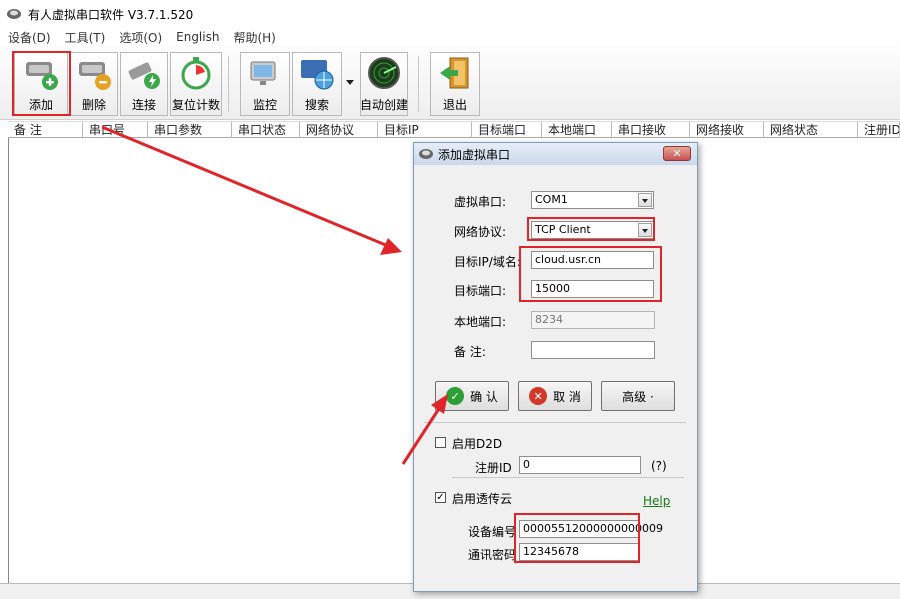 The width and height of the screenshot is (900, 599). Describe the element at coordinates (439, 404) in the screenshot. I see `arrow-to-ok-head` at that location.